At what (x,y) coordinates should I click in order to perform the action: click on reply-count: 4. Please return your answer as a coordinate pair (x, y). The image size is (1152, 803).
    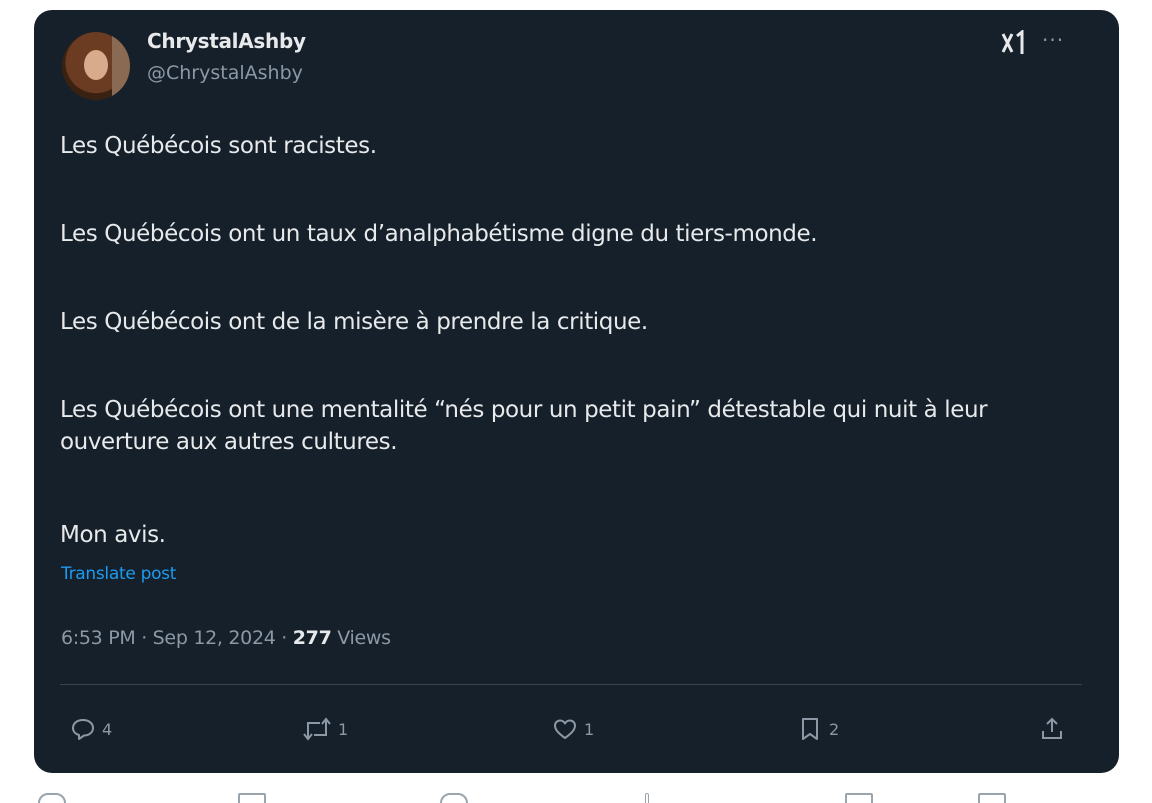
    Looking at the image, I should click on (107, 729).